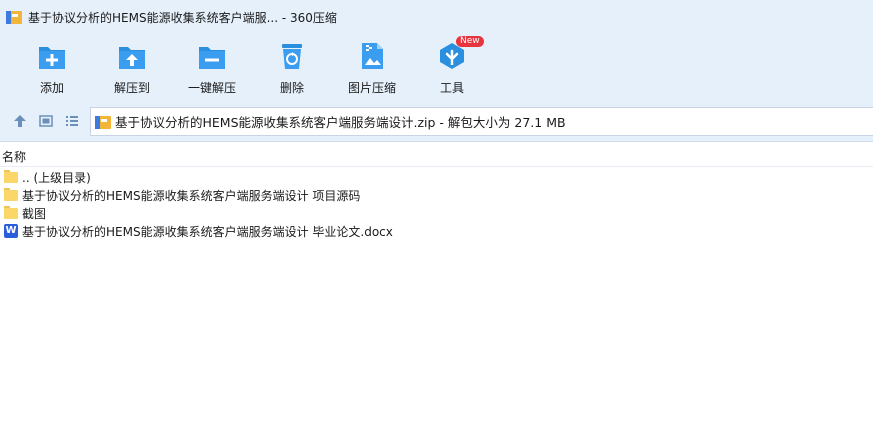  I want to click on list-item: 截图, so click(436, 213).